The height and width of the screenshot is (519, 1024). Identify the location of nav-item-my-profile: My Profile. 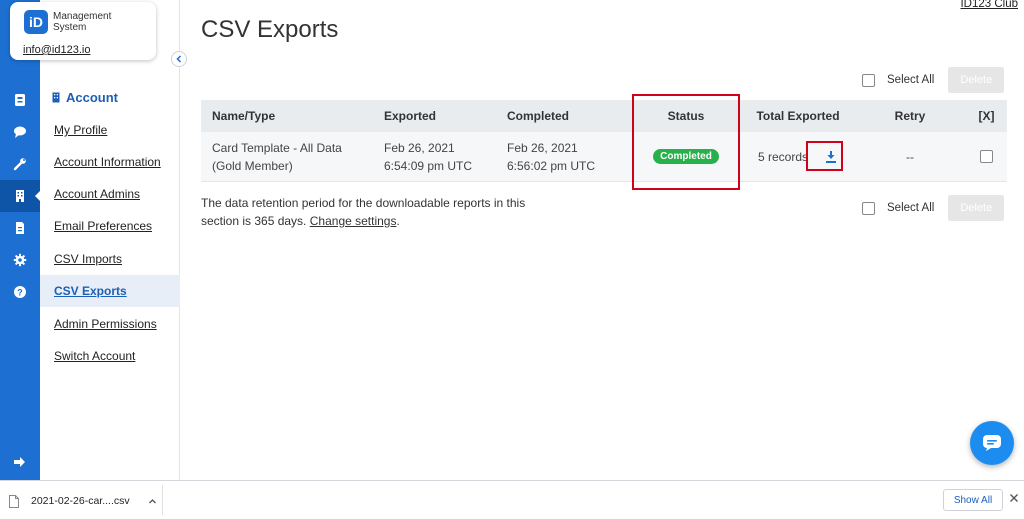
(110, 130).